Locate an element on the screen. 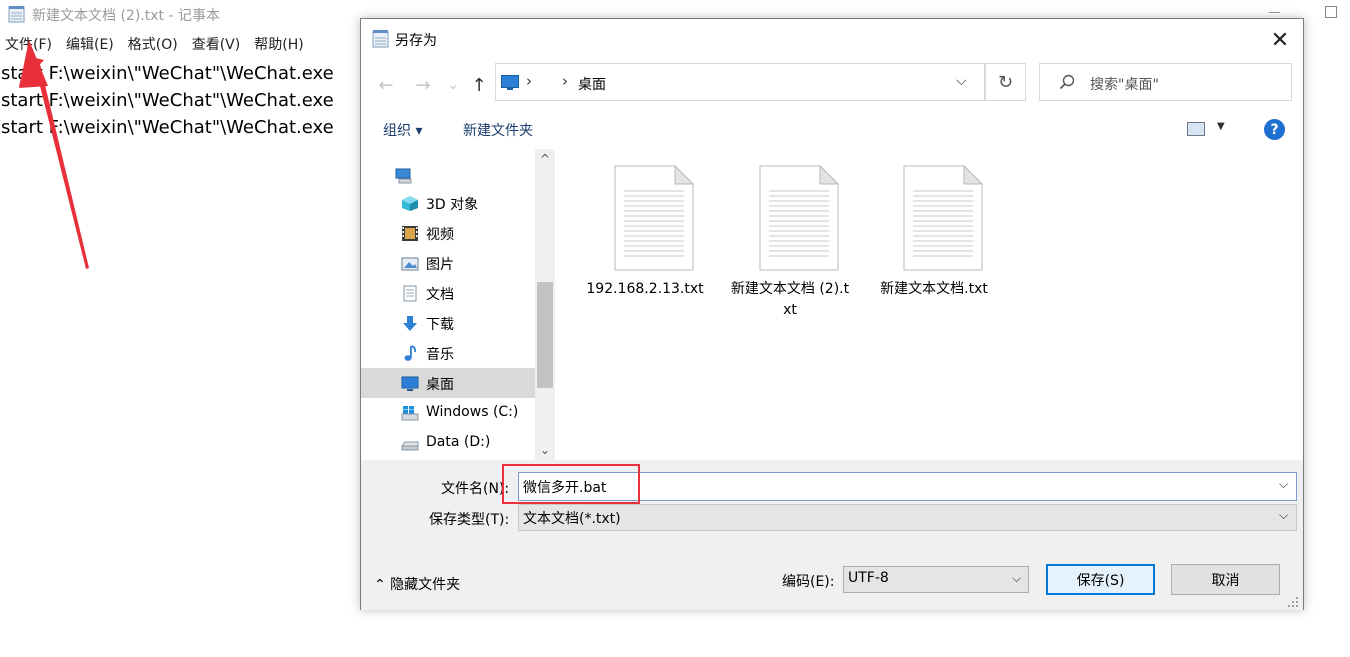 This screenshot has width=1350, height=657. navigation-scrollbar: ^ ⌄ is located at coordinates (545, 304).